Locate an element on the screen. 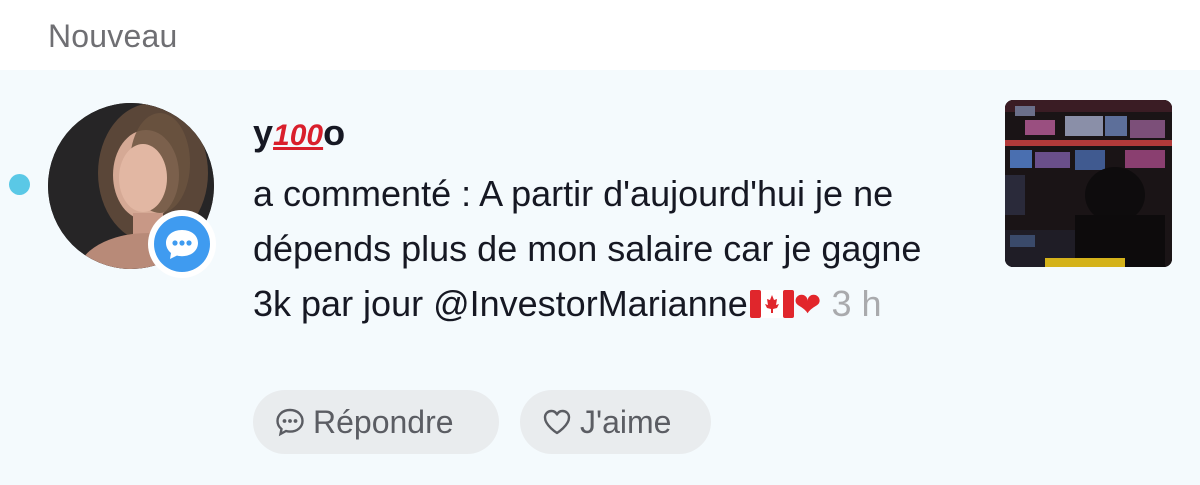 This screenshot has width=1200, height=485. comment-badge is located at coordinates (182, 244).